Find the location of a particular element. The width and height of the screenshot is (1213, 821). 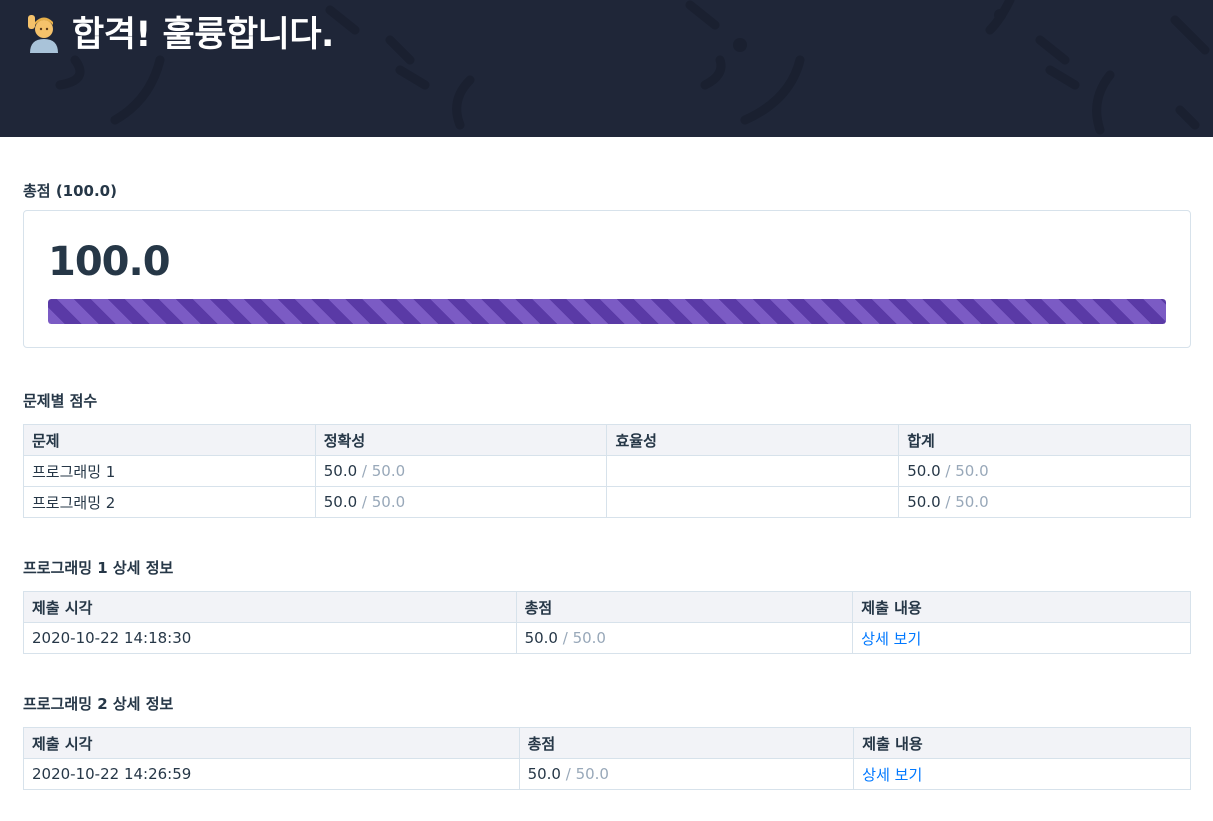

page-title: 합격! 훌륭합니다. is located at coordinates (179, 31).